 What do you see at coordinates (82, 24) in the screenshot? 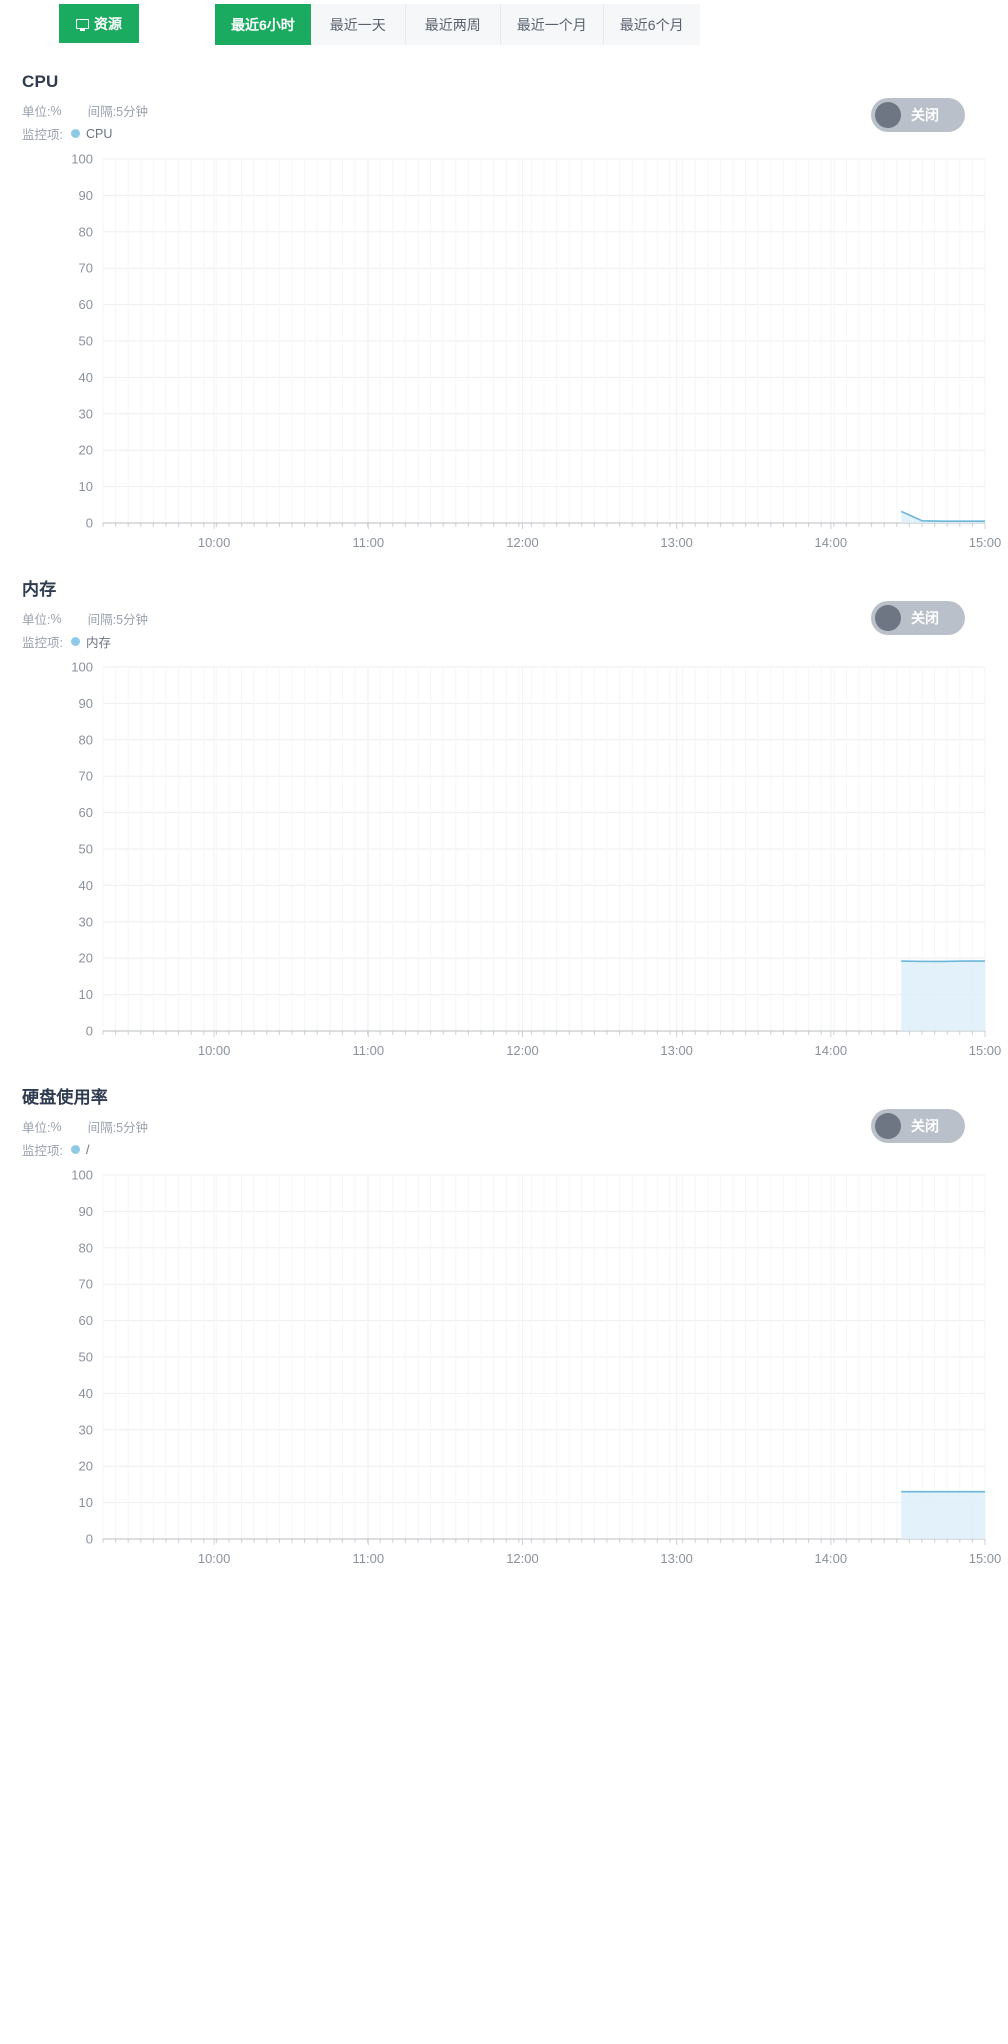
I see `monitor-icon` at bounding box center [82, 24].